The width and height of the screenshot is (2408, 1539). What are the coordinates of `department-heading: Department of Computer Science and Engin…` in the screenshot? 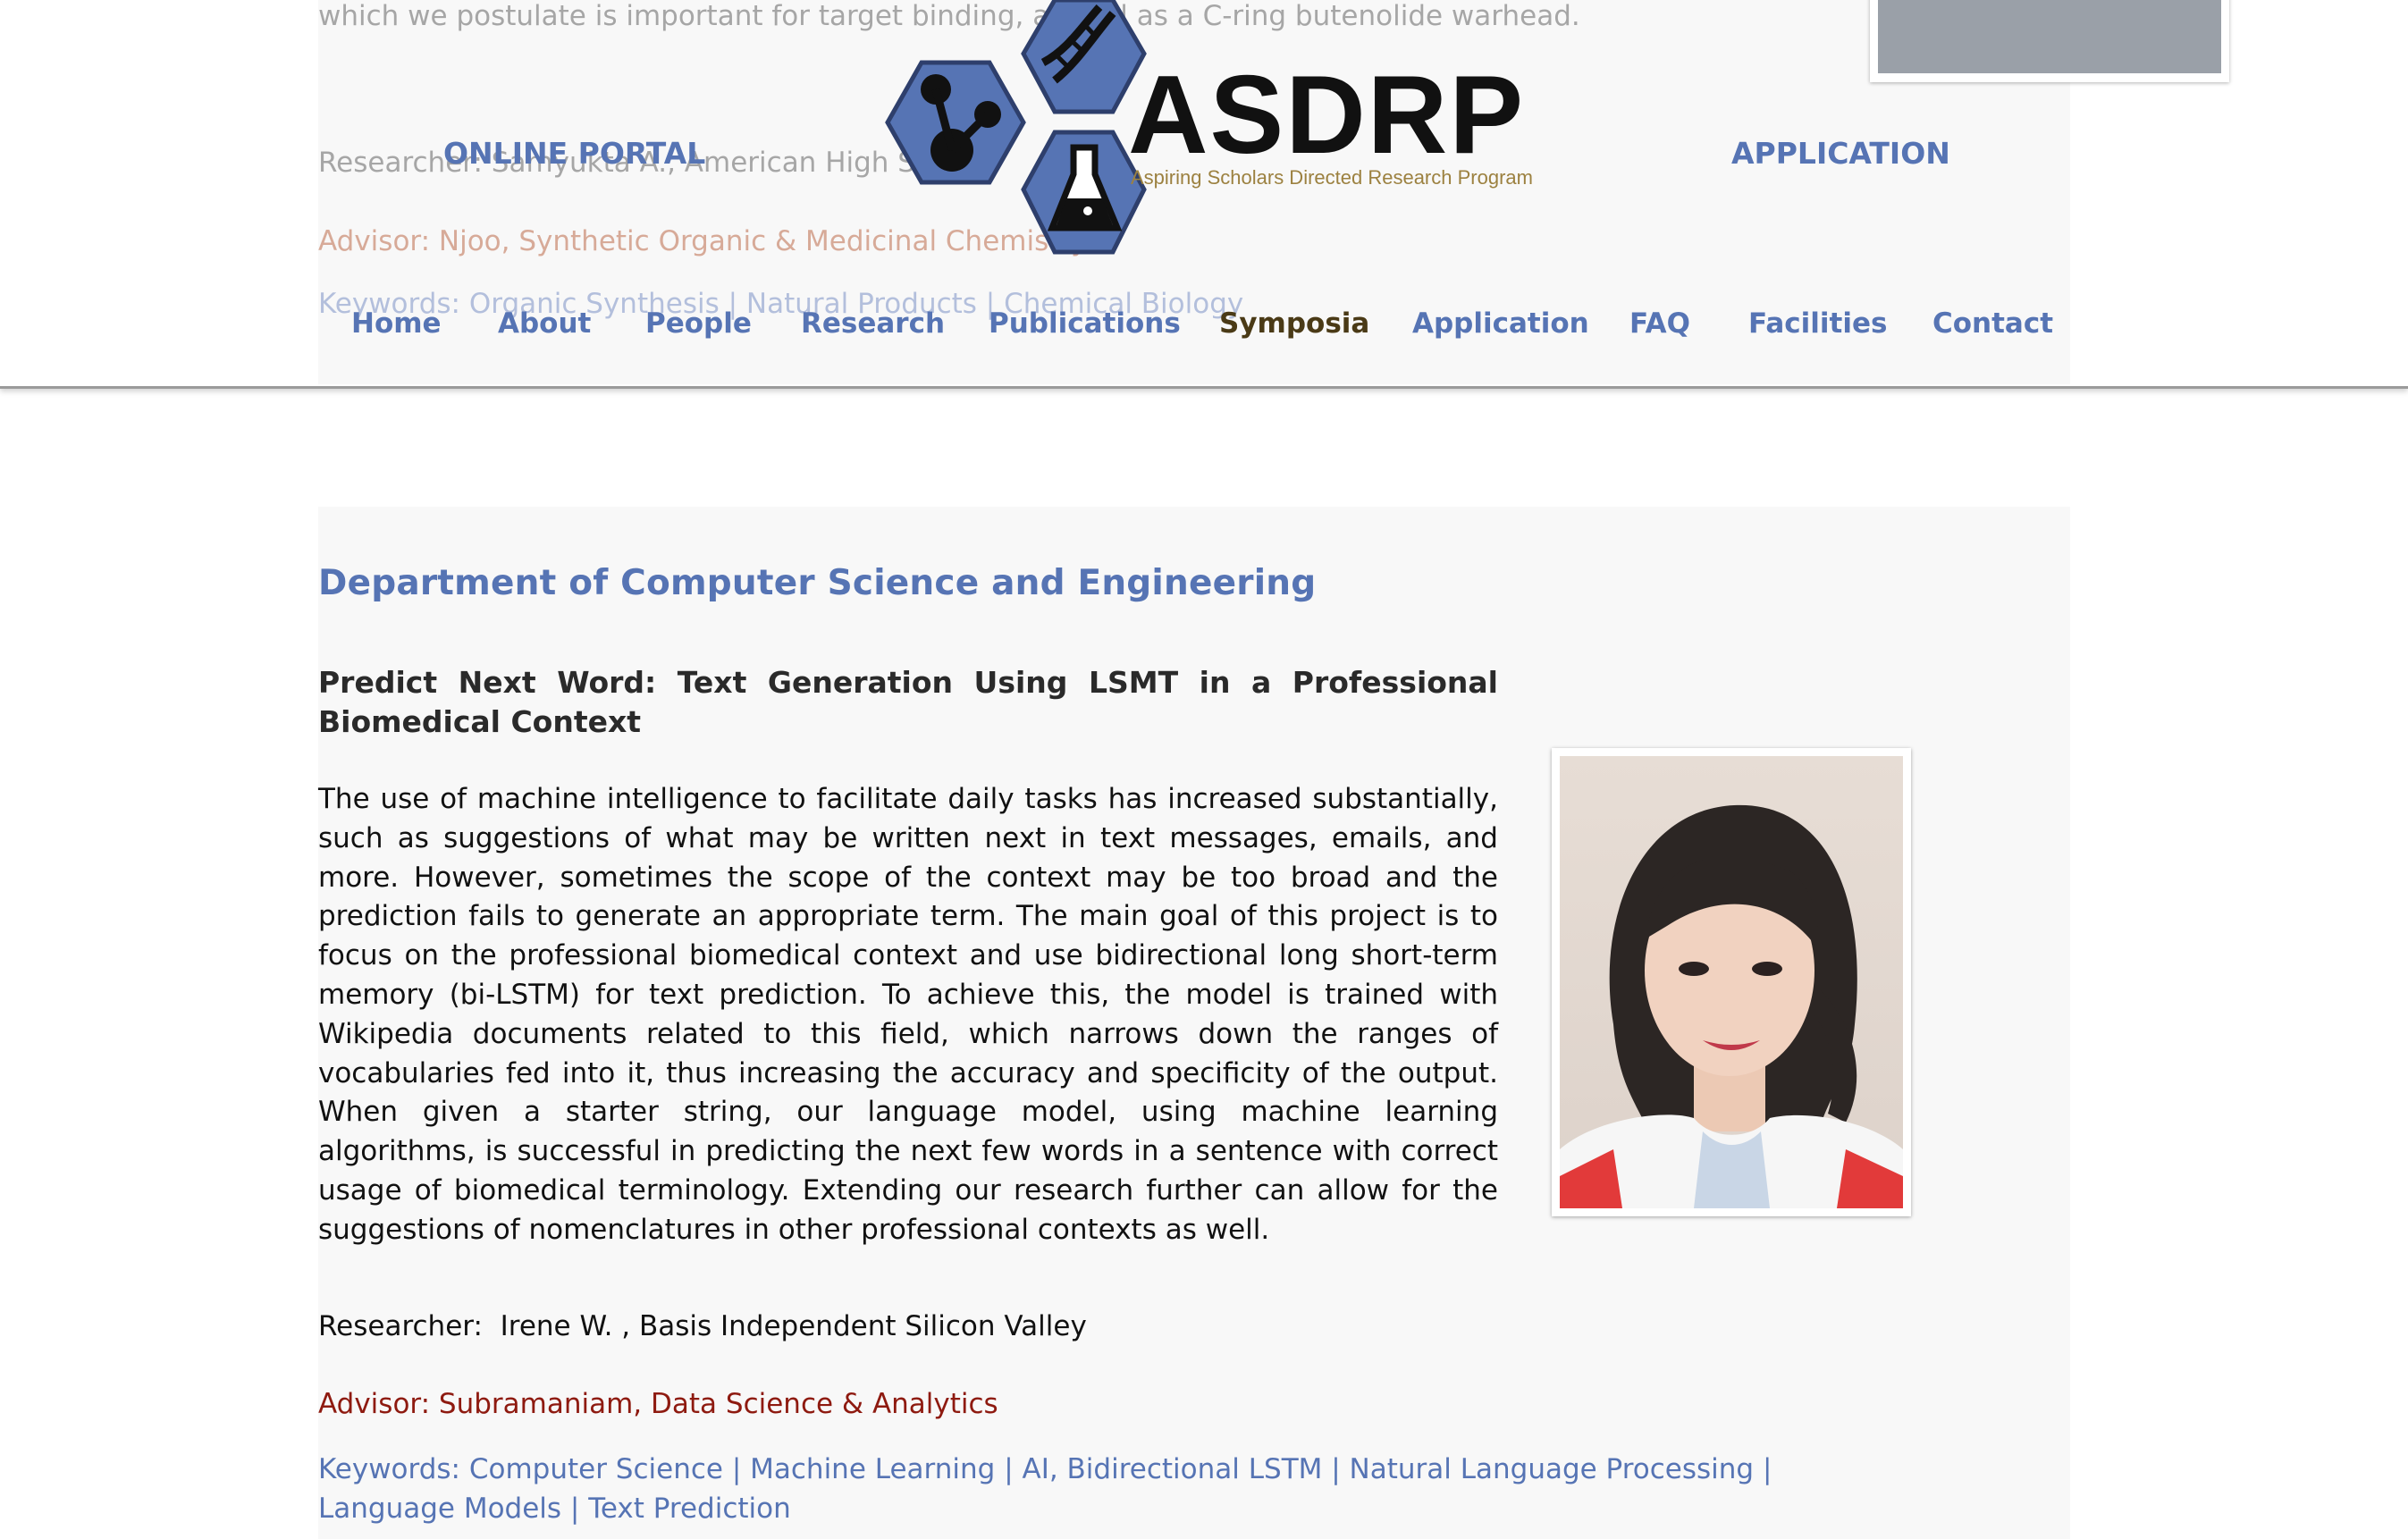 It's located at (818, 583).